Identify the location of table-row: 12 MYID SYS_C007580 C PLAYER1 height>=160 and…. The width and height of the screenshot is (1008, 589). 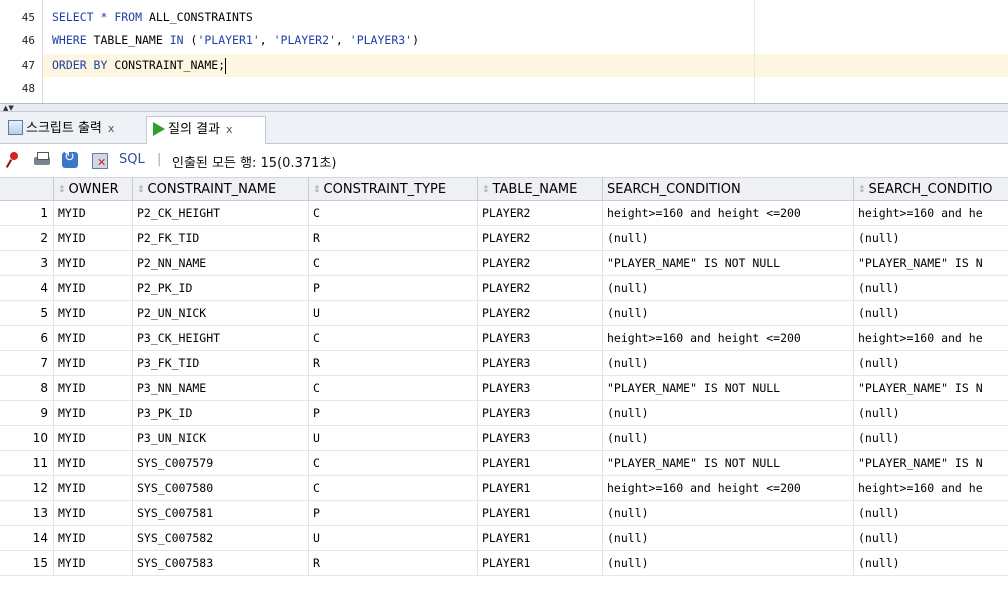
(504, 488).